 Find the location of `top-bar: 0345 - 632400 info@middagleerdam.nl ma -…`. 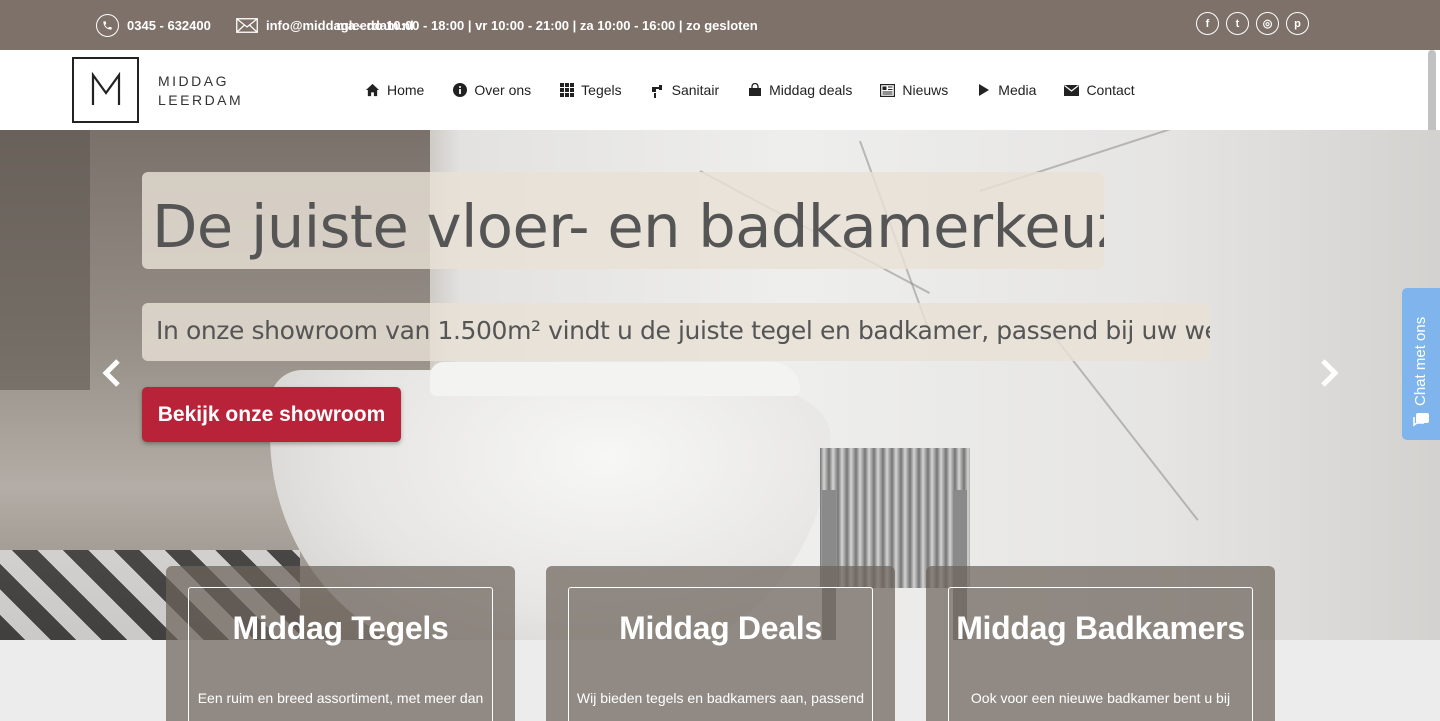

top-bar: 0345 - 632400 info@middagleerdam.nl ma -… is located at coordinates (720, 25).